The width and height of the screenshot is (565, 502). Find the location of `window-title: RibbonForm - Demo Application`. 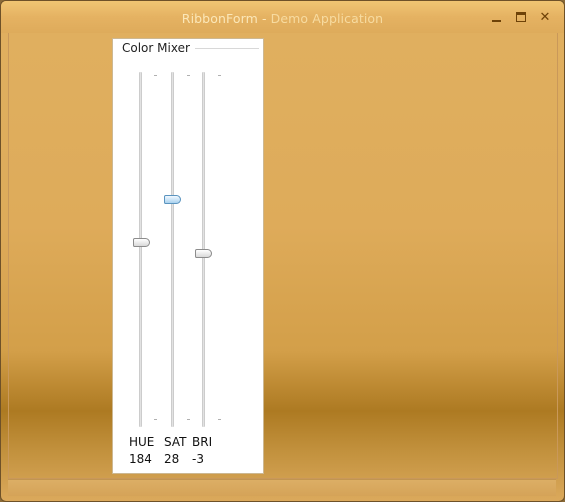

window-title: RibbonForm - Demo Application is located at coordinates (282, 18).